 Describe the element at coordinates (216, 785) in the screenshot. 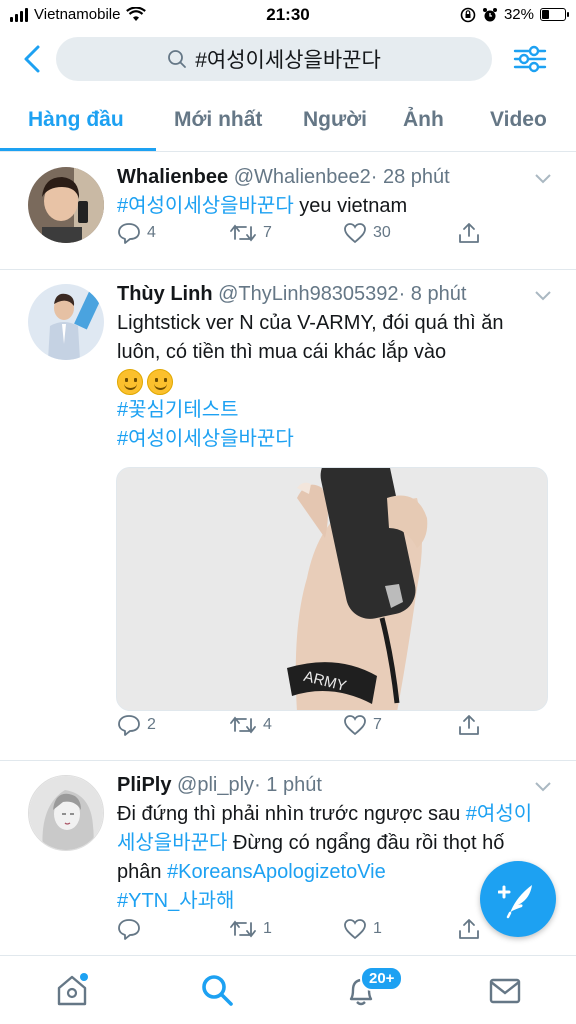

I see `user-handle: @pli_ply` at that location.